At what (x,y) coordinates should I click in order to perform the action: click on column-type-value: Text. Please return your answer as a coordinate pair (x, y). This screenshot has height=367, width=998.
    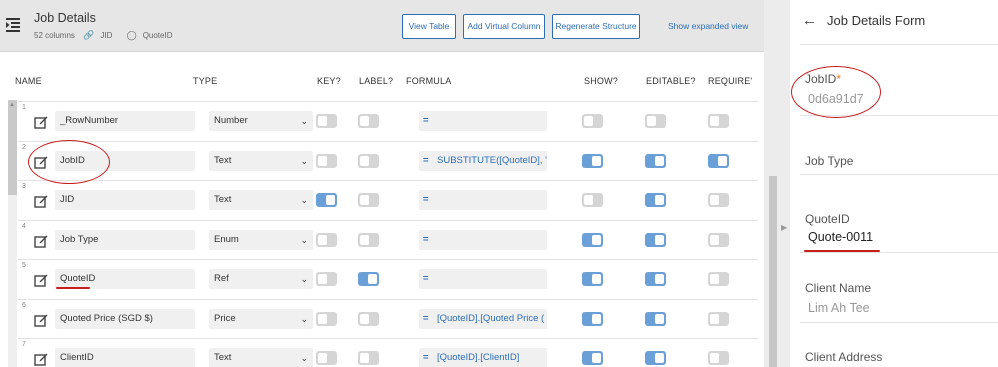
    Looking at the image, I should click on (223, 199).